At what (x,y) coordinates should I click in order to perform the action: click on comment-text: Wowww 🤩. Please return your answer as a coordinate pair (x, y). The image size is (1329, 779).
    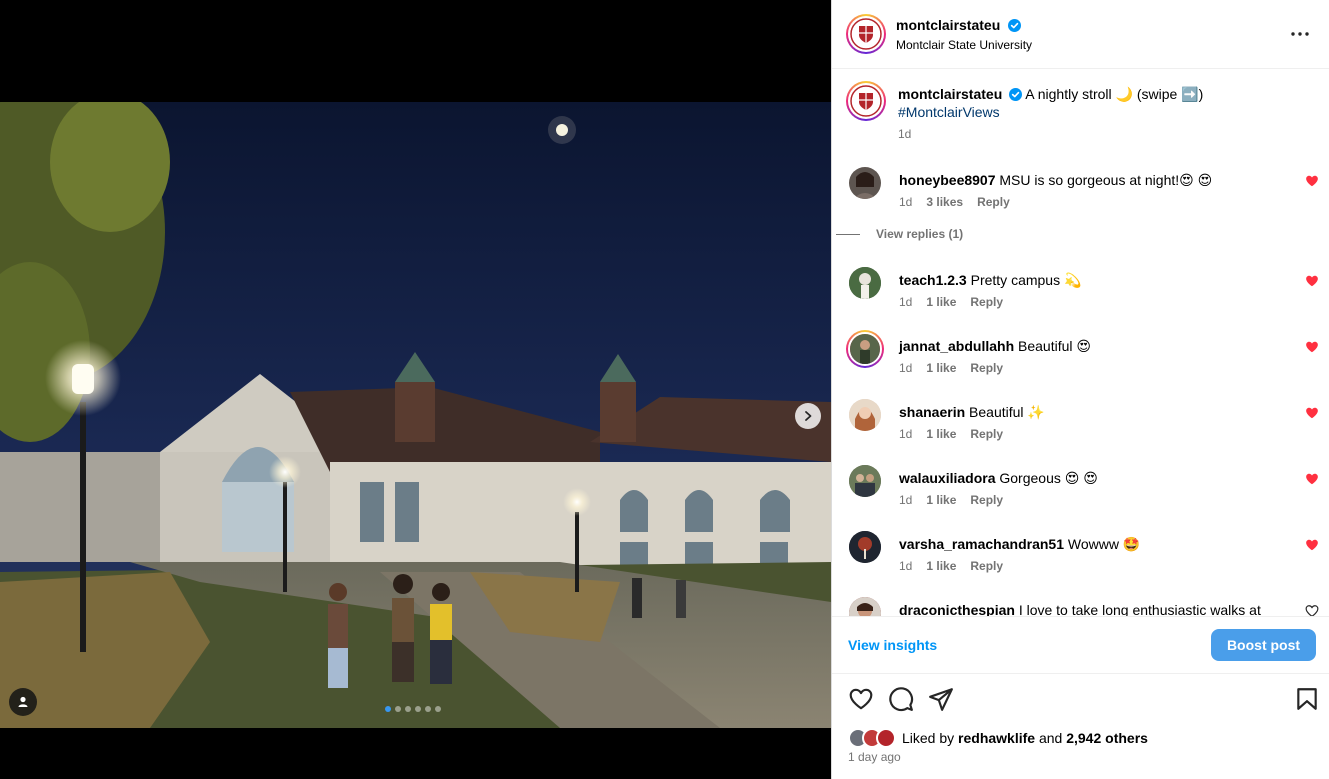
    Looking at the image, I should click on (1104, 544).